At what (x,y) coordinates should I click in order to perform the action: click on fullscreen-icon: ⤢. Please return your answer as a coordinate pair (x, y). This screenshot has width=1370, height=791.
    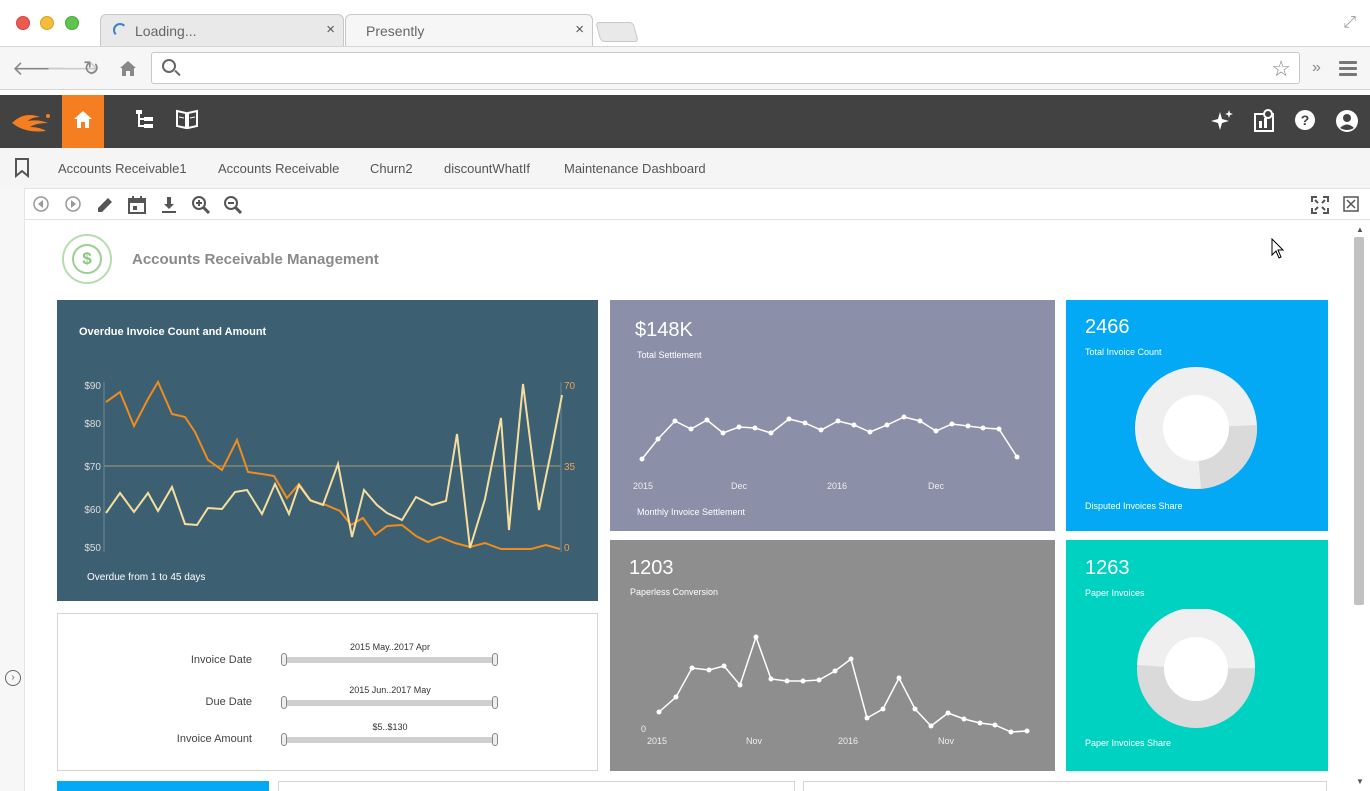
    Looking at the image, I should click on (1349, 23).